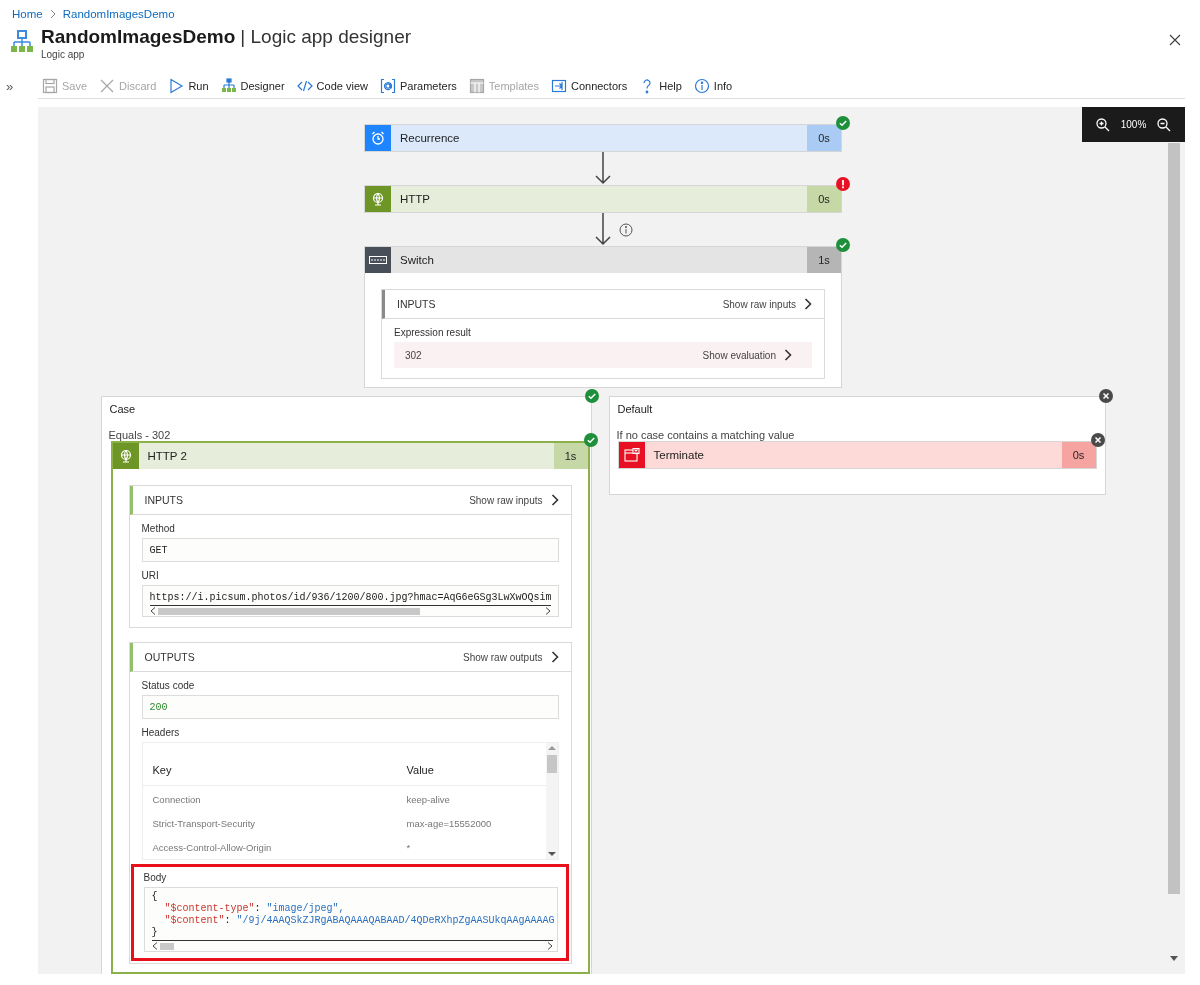 The width and height of the screenshot is (1200, 985). Describe the element at coordinates (551, 801) in the screenshot. I see `vertical-scrollbar` at that location.